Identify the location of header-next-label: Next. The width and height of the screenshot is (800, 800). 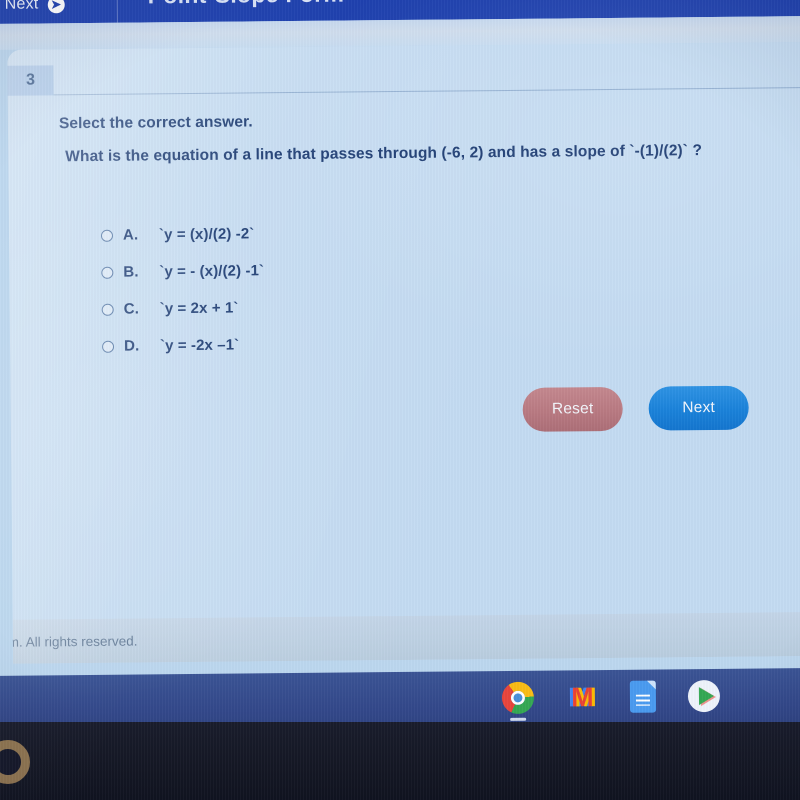
(21, 6).